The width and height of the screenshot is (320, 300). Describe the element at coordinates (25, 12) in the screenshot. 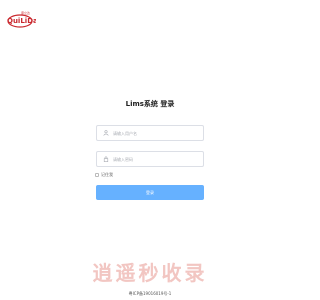

I see `logo-subtext: 康立达` at that location.